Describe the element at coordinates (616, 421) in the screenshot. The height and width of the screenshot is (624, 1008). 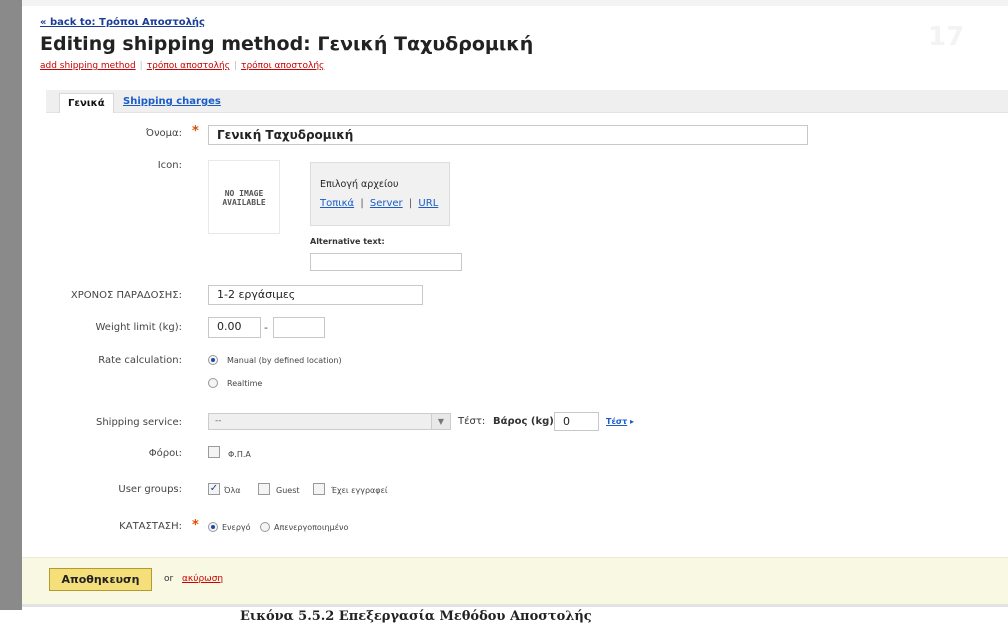
I see `test-link: Τέστ` at that location.